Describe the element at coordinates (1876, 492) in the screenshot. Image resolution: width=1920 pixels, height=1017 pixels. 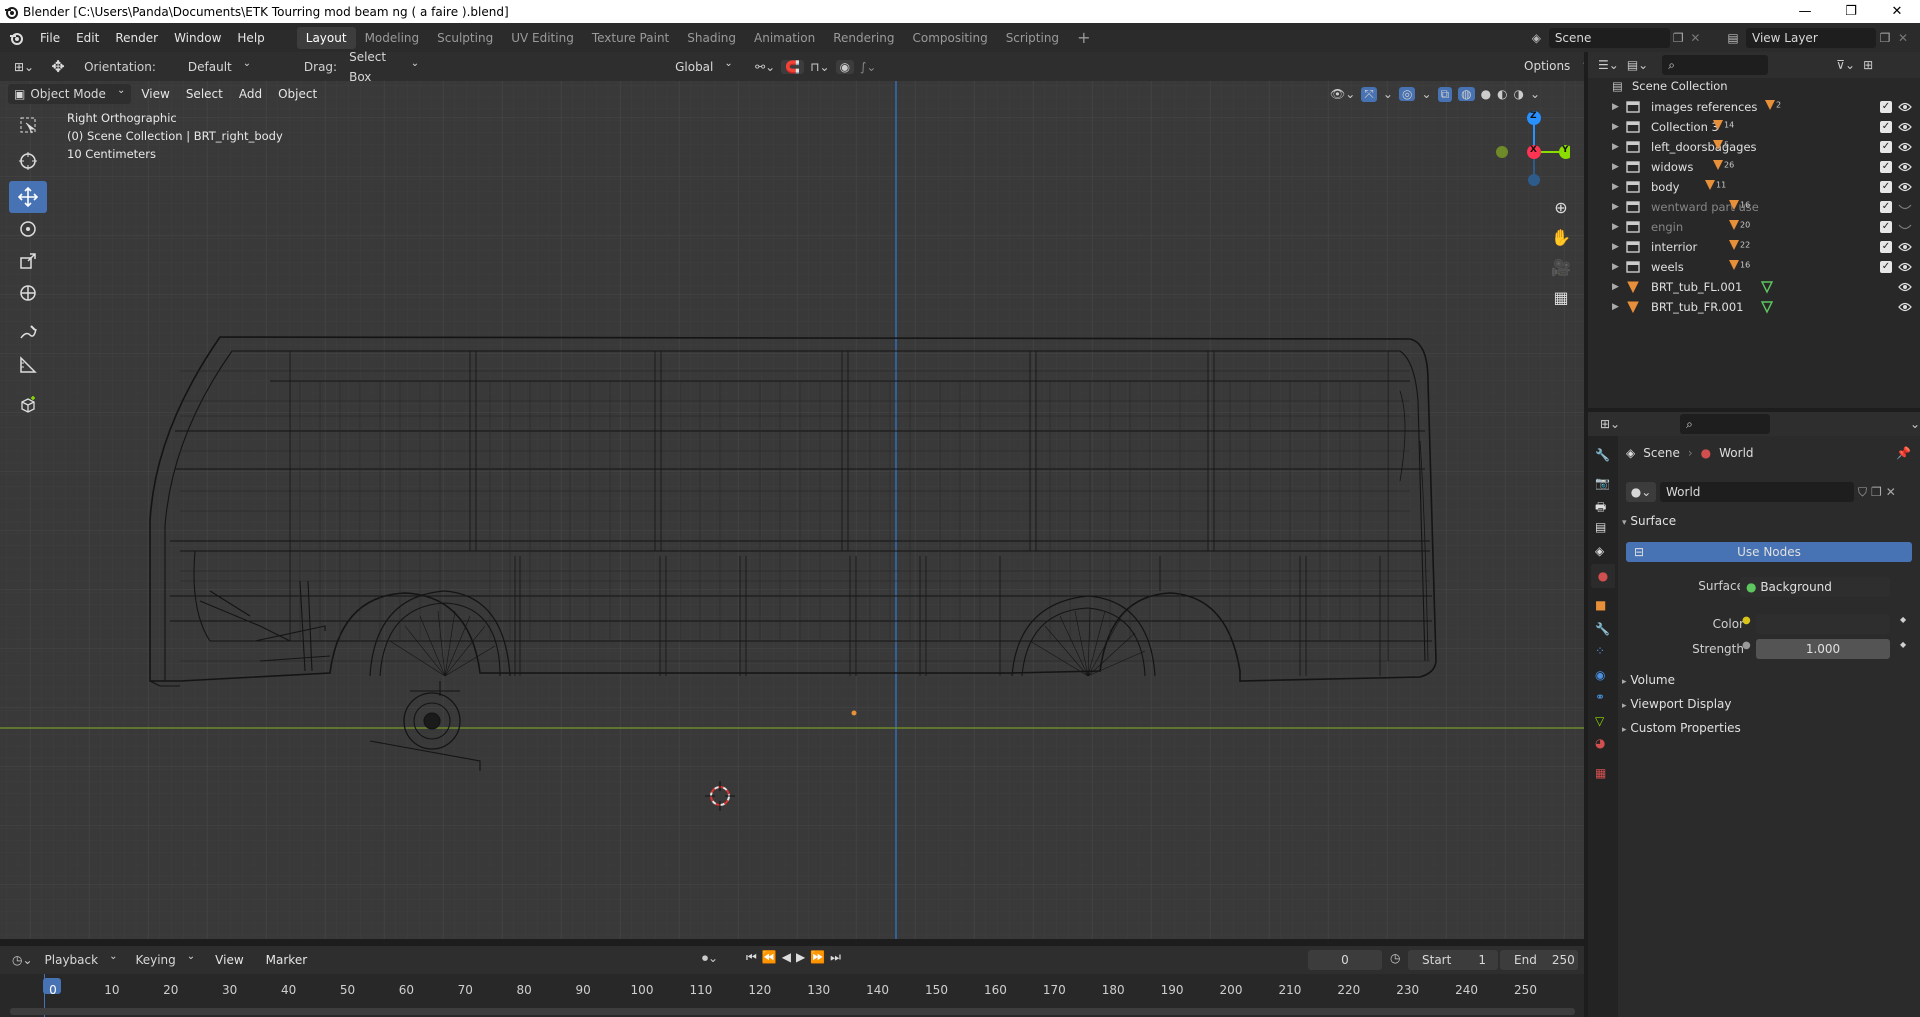
I see `new-world-icon: ❐` at that location.